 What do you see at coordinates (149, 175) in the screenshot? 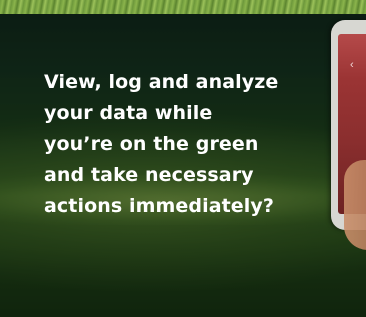
I see `headline-line: and take necessary` at bounding box center [149, 175].